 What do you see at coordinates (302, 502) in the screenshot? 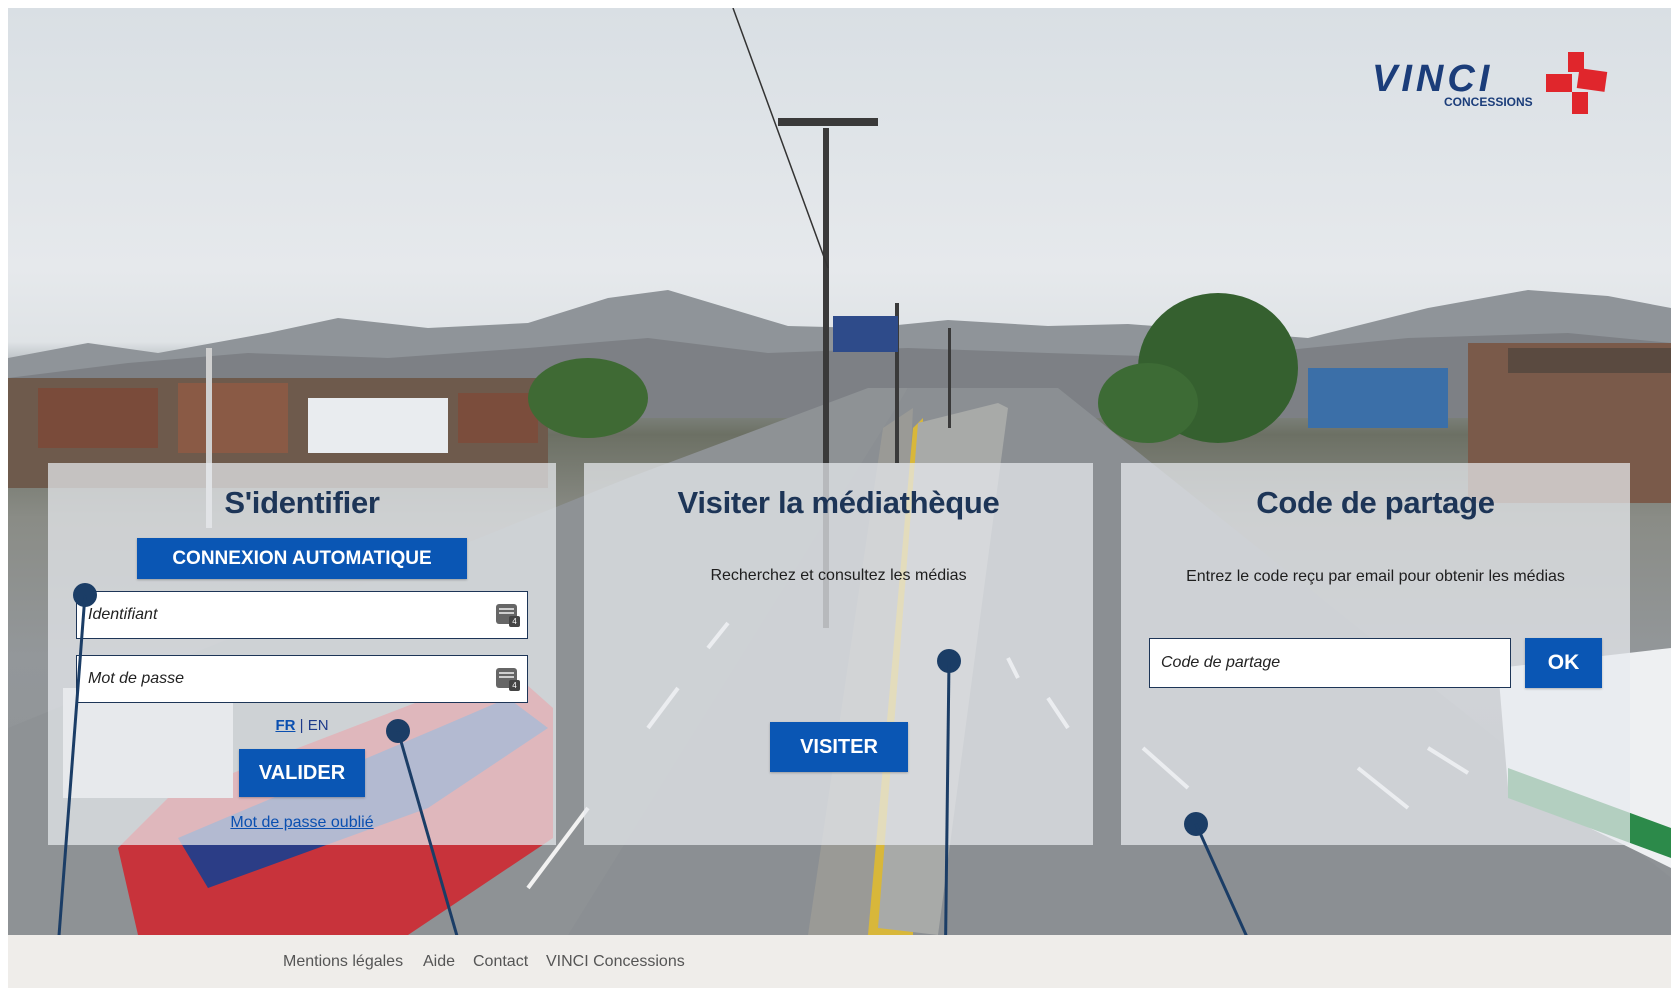
I see `login-title: S'identifier` at bounding box center [302, 502].